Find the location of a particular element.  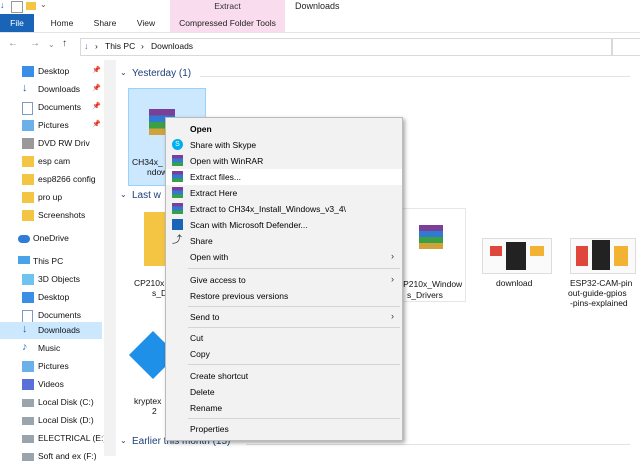

sidebar-item-this-pc: This PC is located at coordinates (51, 261).